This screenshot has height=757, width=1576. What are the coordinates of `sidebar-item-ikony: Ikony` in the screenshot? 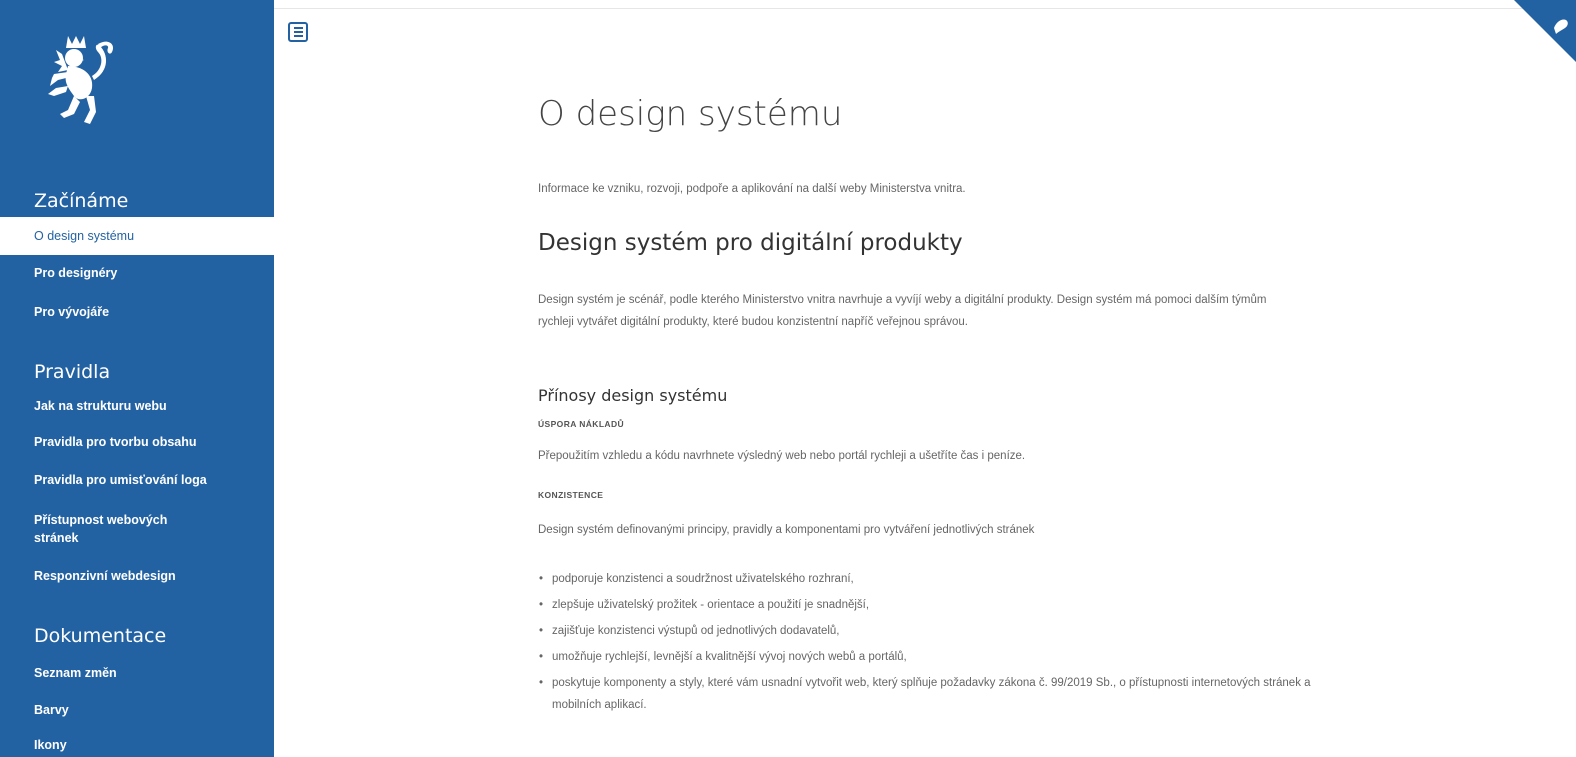 It's located at (137, 745).